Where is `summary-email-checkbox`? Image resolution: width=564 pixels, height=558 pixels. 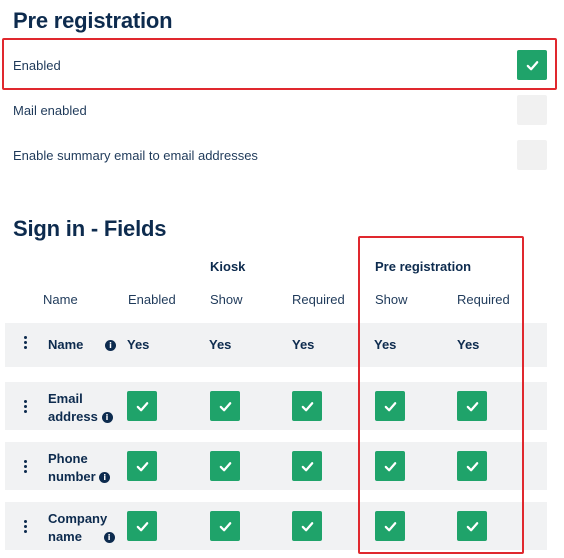 summary-email-checkbox is located at coordinates (532, 155).